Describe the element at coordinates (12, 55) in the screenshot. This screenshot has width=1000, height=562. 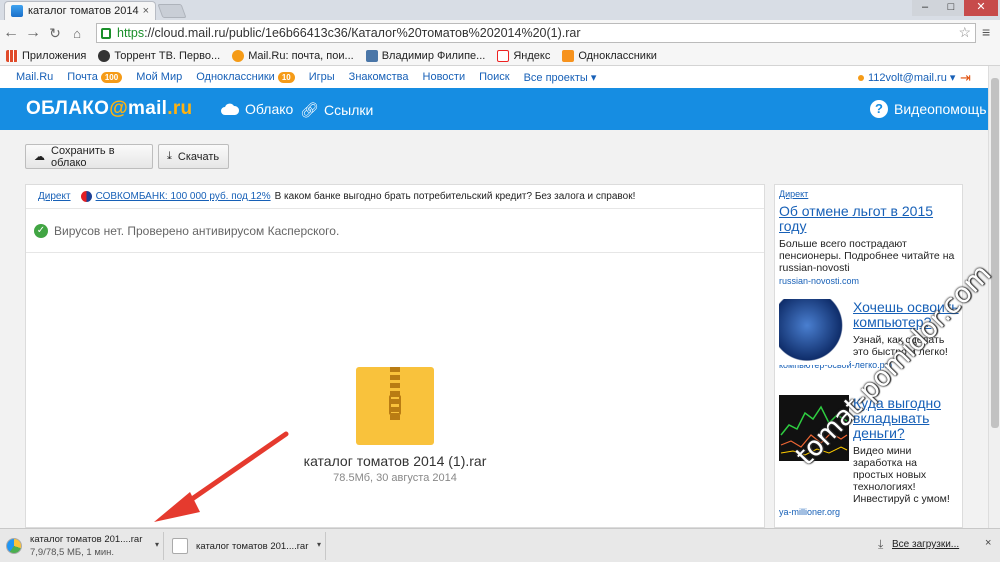
I see `apps-grid-icon` at that location.